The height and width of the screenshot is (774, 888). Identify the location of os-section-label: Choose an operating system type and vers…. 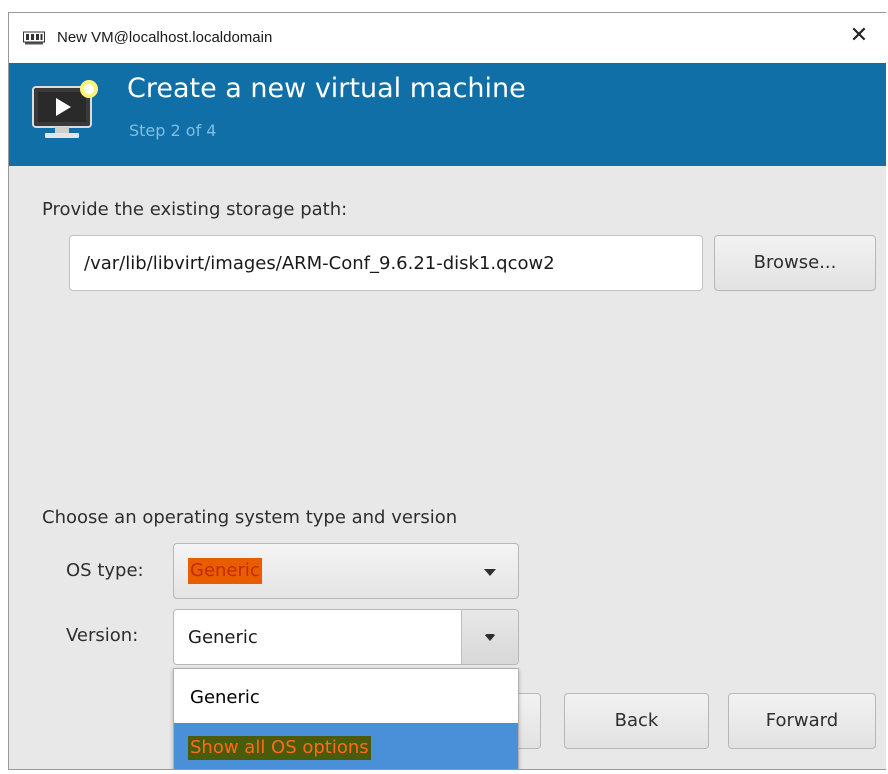
(250, 517).